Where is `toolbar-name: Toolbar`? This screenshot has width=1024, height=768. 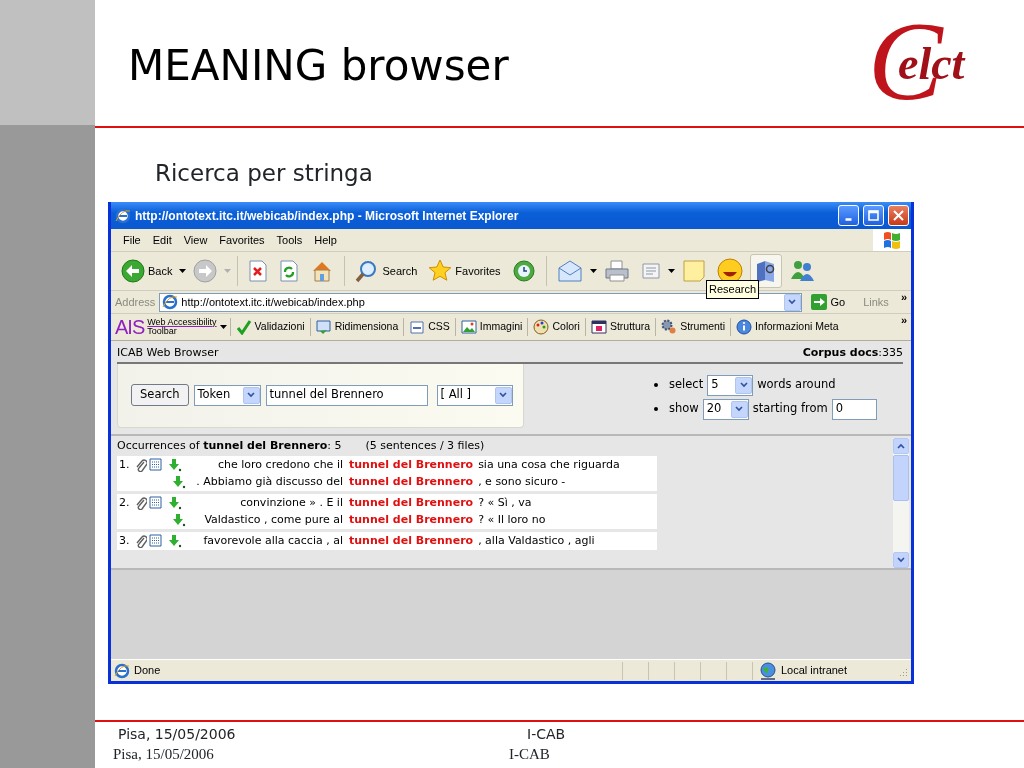 toolbar-name: Toolbar is located at coordinates (162, 332).